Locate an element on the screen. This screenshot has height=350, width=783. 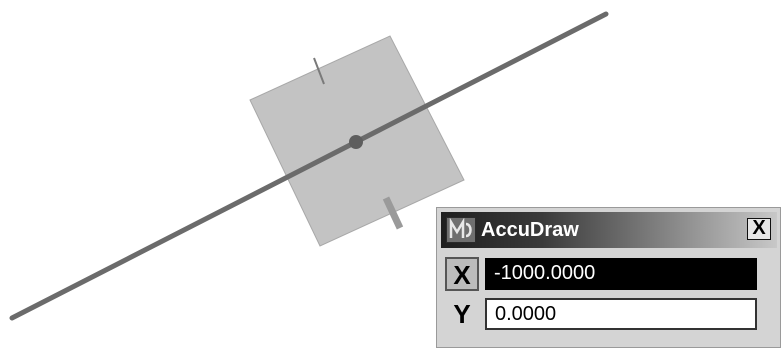
x-value-field: -1000.0000 is located at coordinates (621, 274).